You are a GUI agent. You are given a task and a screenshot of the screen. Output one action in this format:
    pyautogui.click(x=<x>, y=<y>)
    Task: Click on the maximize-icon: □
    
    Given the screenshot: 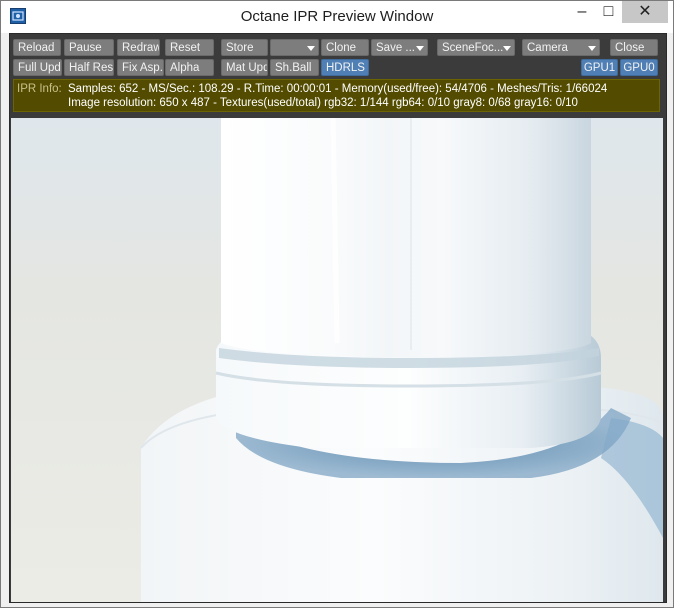 What is the action you would take?
    pyautogui.click(x=608, y=11)
    